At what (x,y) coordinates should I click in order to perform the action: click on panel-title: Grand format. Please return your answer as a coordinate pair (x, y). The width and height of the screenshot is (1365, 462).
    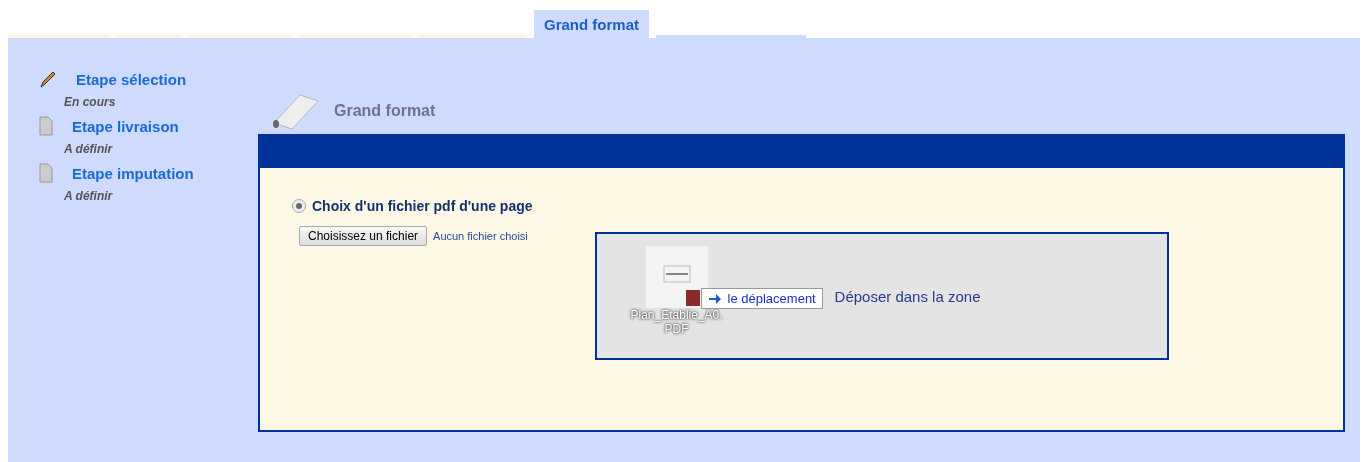
    Looking at the image, I should click on (385, 111).